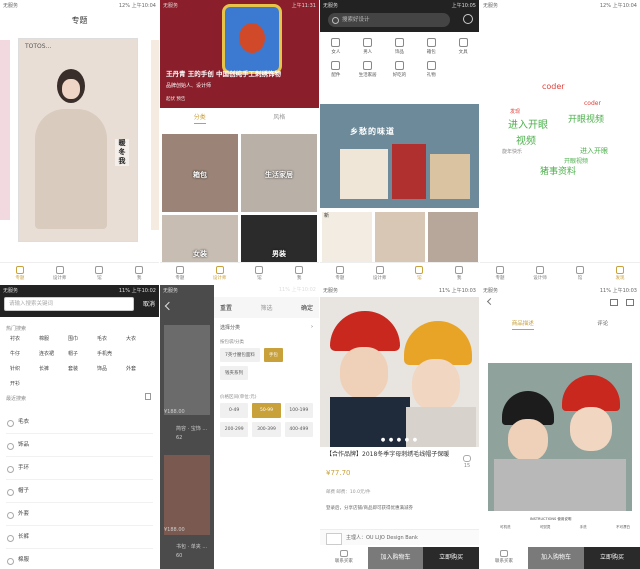 The width and height of the screenshot is (640, 569). I want to click on filter-chip: 钱夹系列, so click(234, 373).